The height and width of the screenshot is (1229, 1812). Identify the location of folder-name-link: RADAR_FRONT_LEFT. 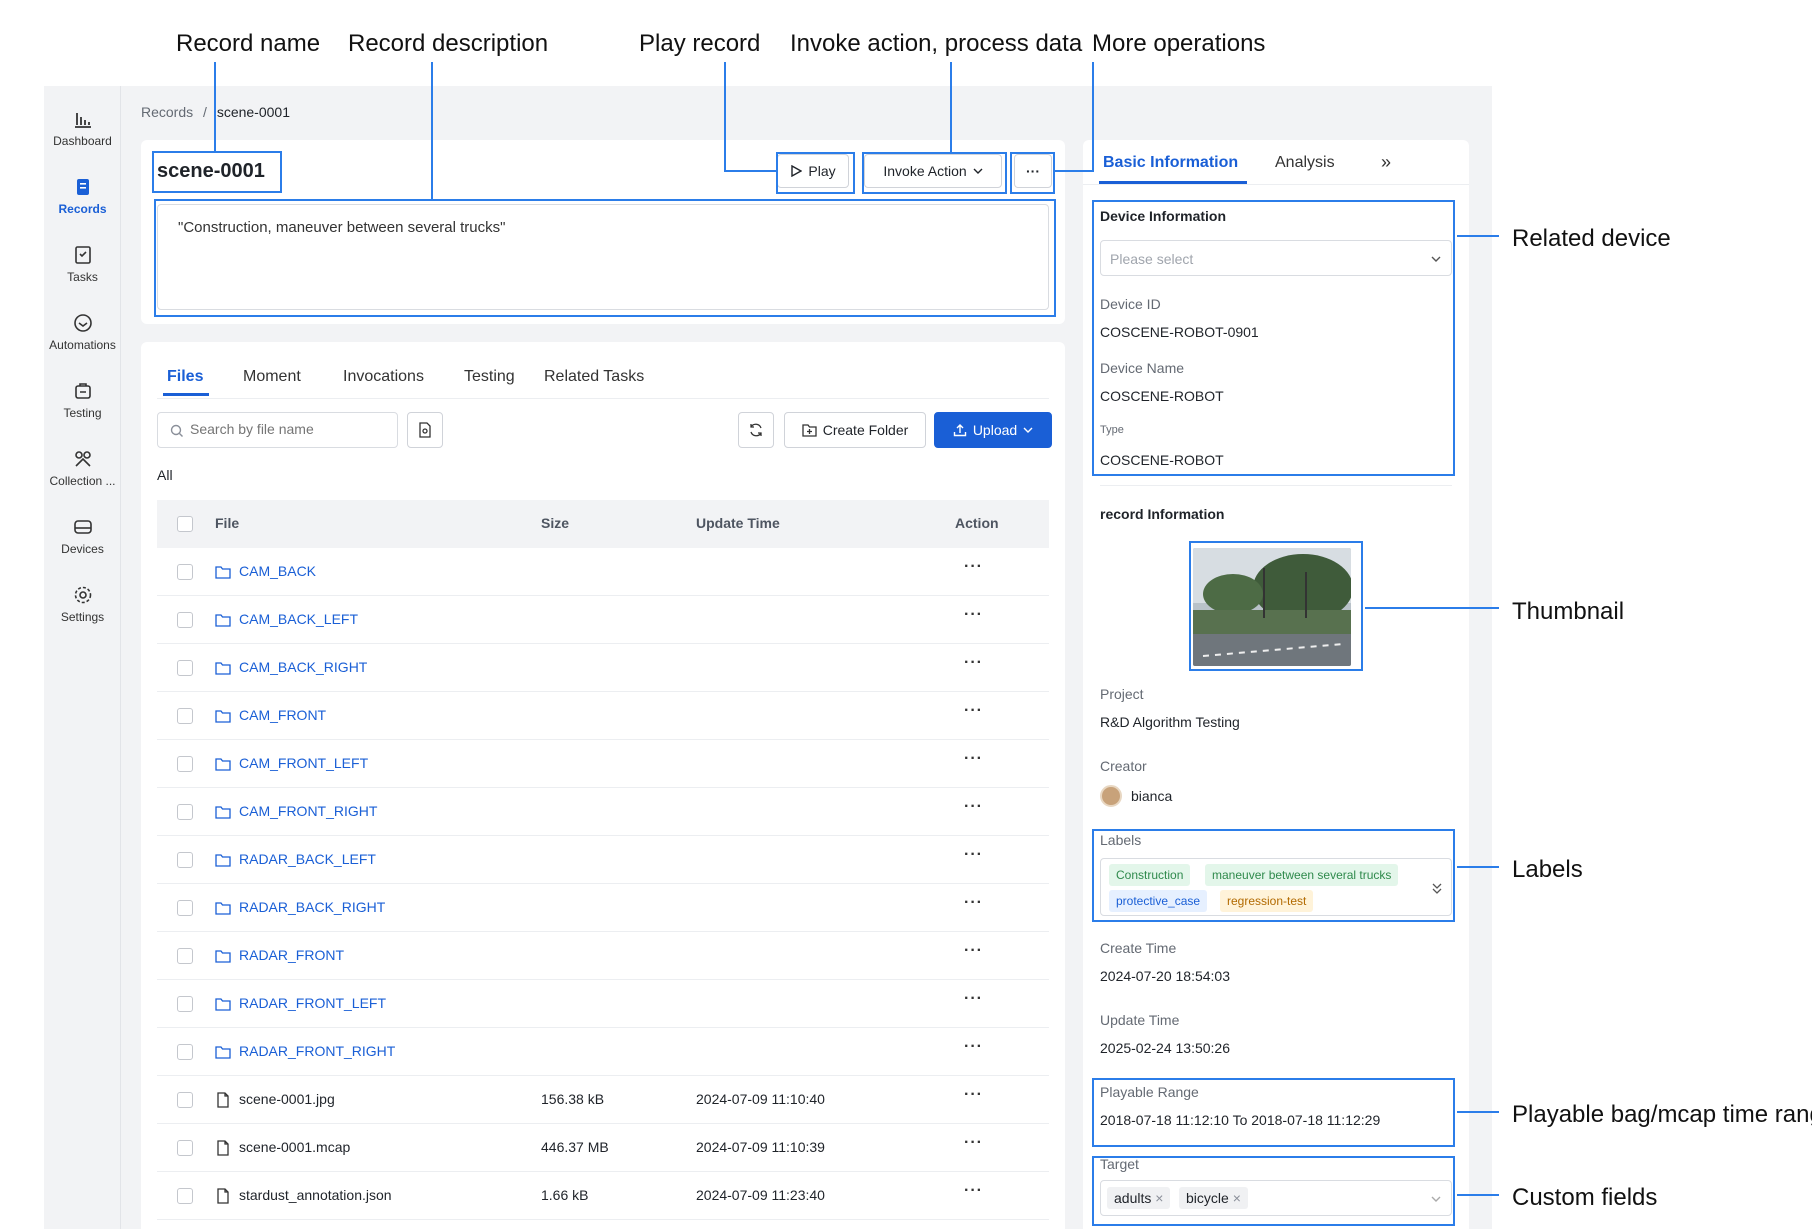
(312, 1003).